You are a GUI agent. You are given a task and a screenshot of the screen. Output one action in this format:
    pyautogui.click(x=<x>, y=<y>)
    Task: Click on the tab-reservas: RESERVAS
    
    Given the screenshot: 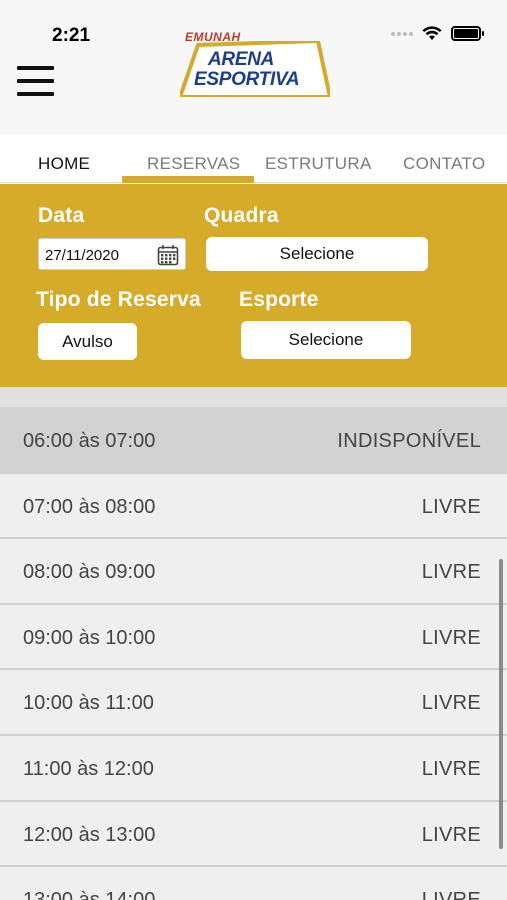 What is the action you would take?
    pyautogui.click(x=193, y=164)
    